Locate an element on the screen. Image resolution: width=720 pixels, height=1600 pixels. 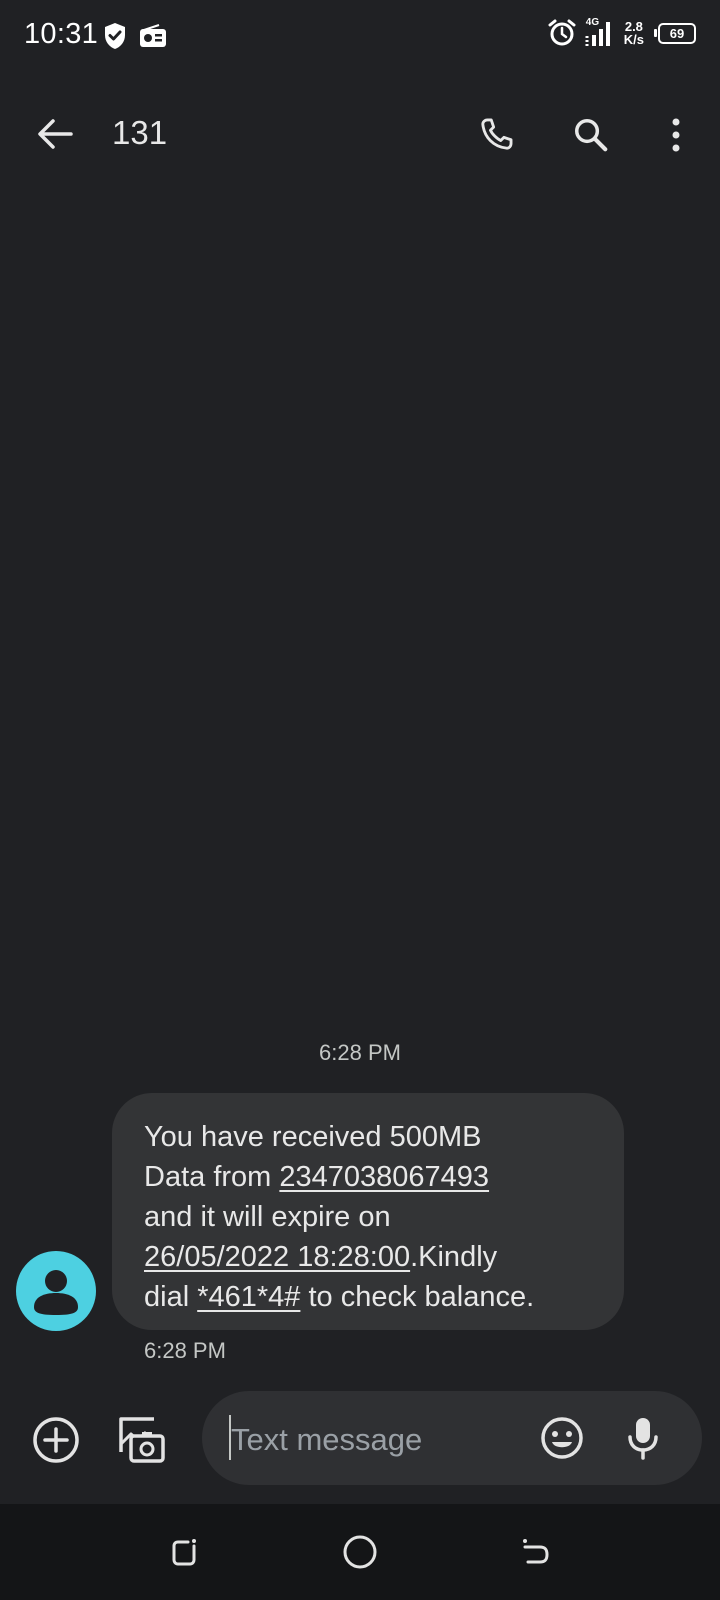
system-back-button is located at coordinates (536, 1552).